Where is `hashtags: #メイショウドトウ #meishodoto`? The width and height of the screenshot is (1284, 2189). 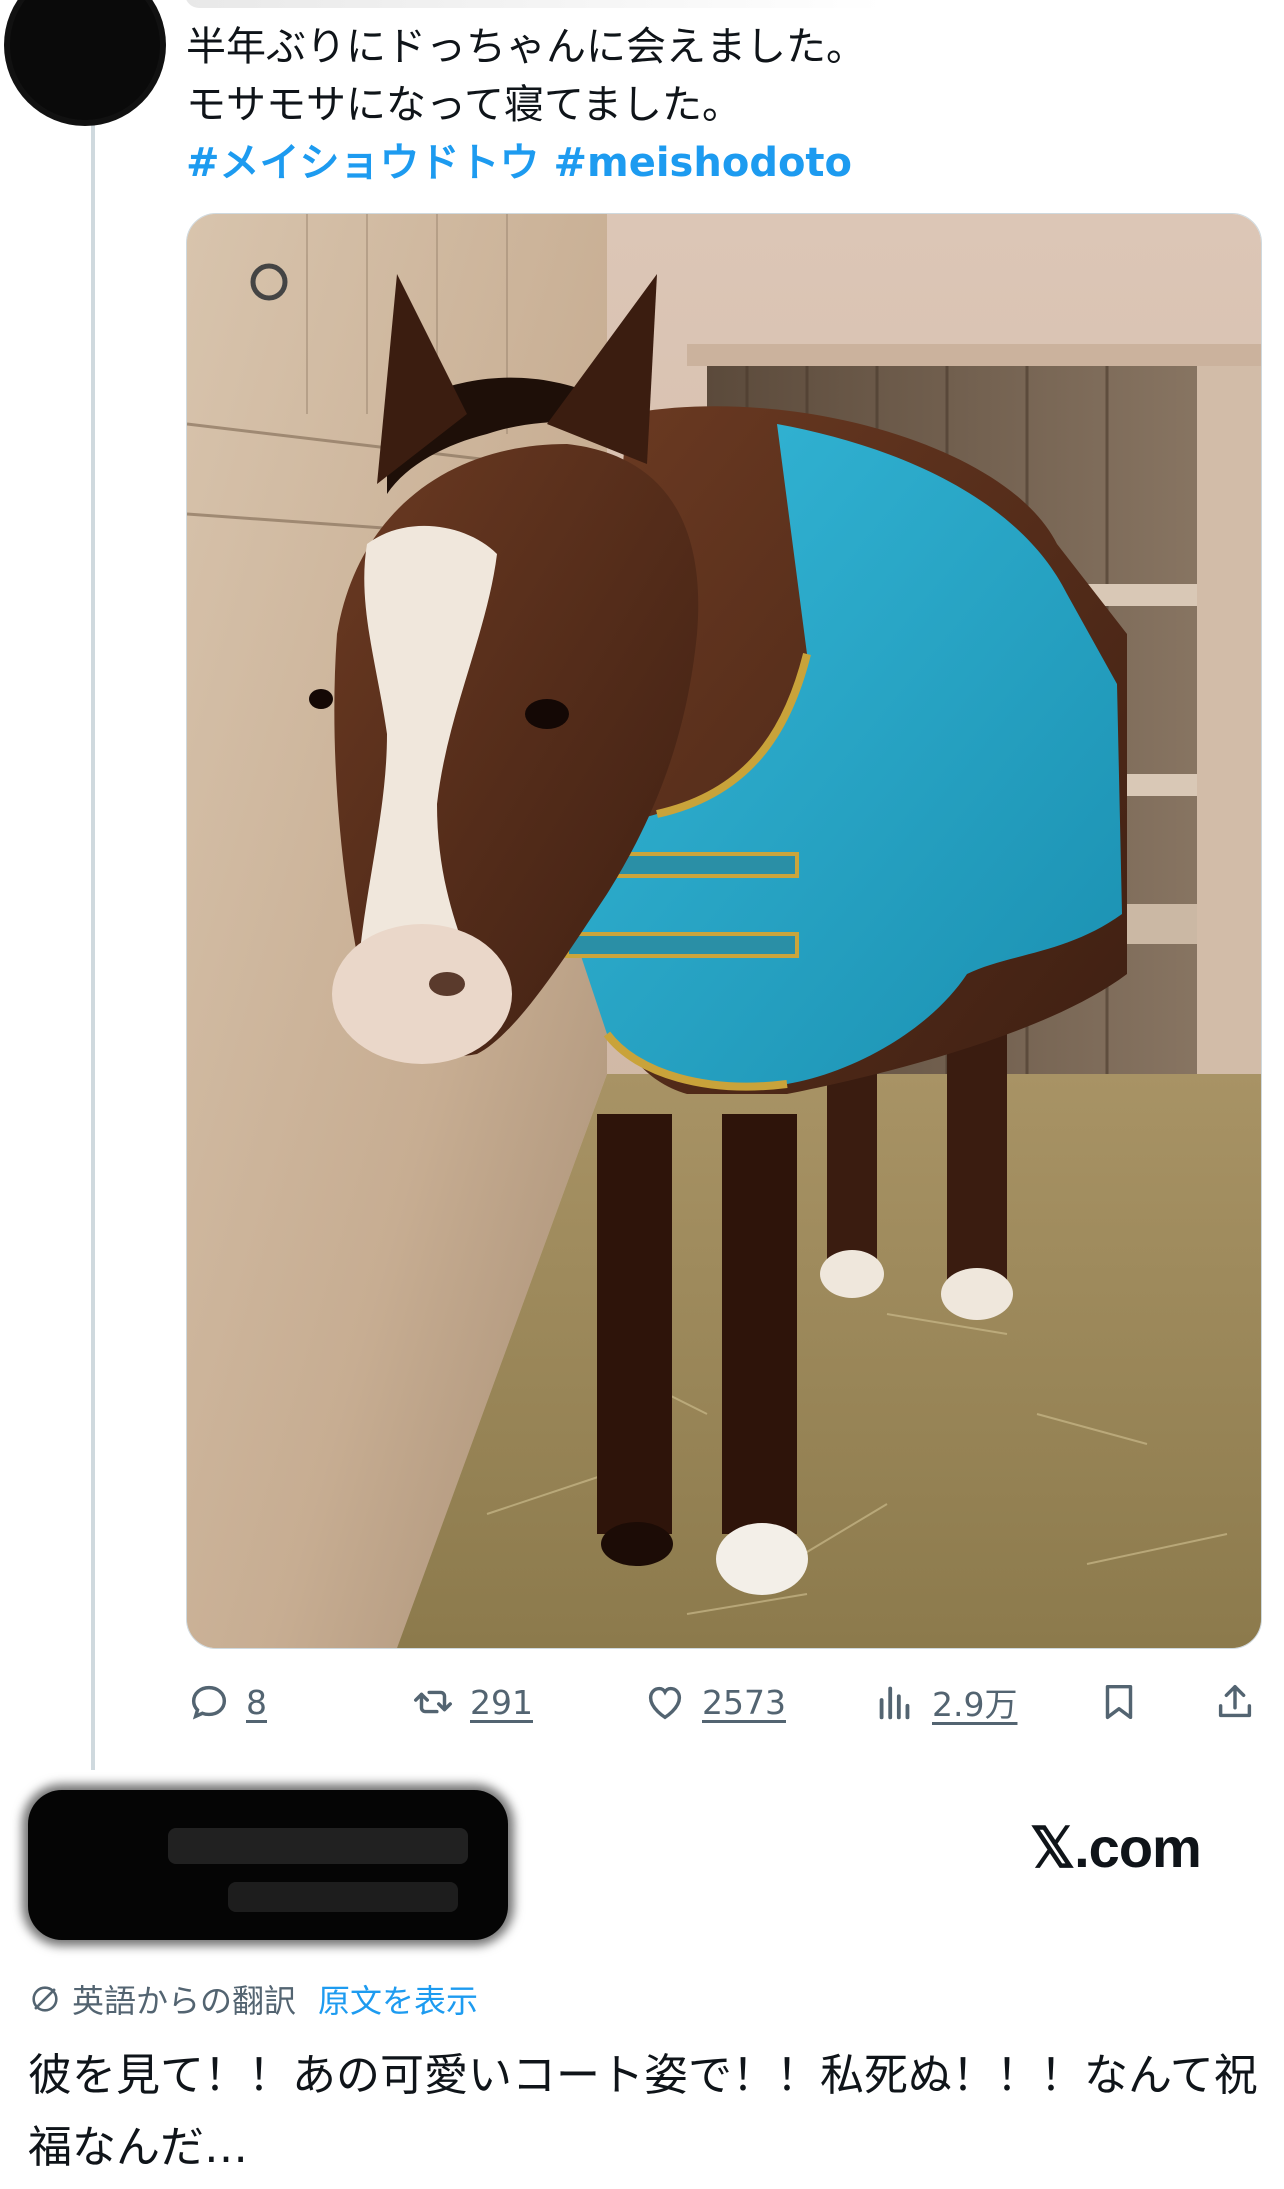
hashtags: #メイショウドトウ #meishodoto is located at coordinates (711, 163).